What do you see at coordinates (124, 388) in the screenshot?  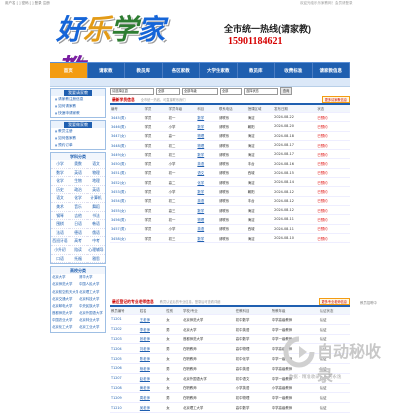 I see `table-cell: T1208` at bounding box center [124, 388].